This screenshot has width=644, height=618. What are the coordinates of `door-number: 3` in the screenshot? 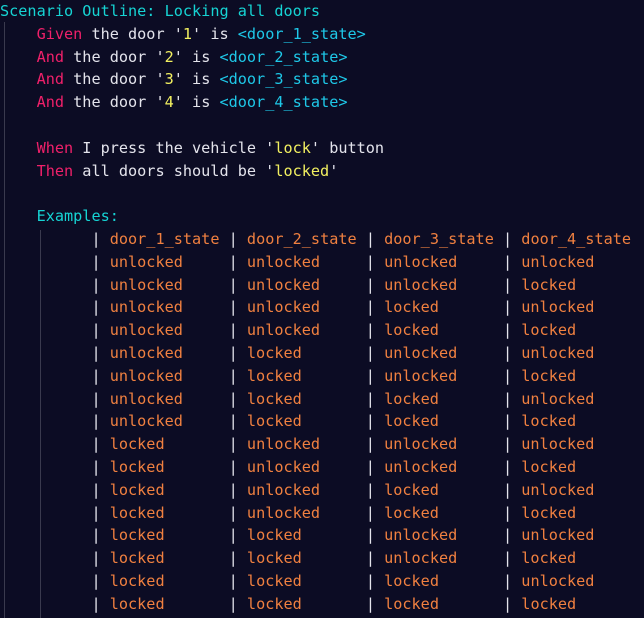 It's located at (169, 79).